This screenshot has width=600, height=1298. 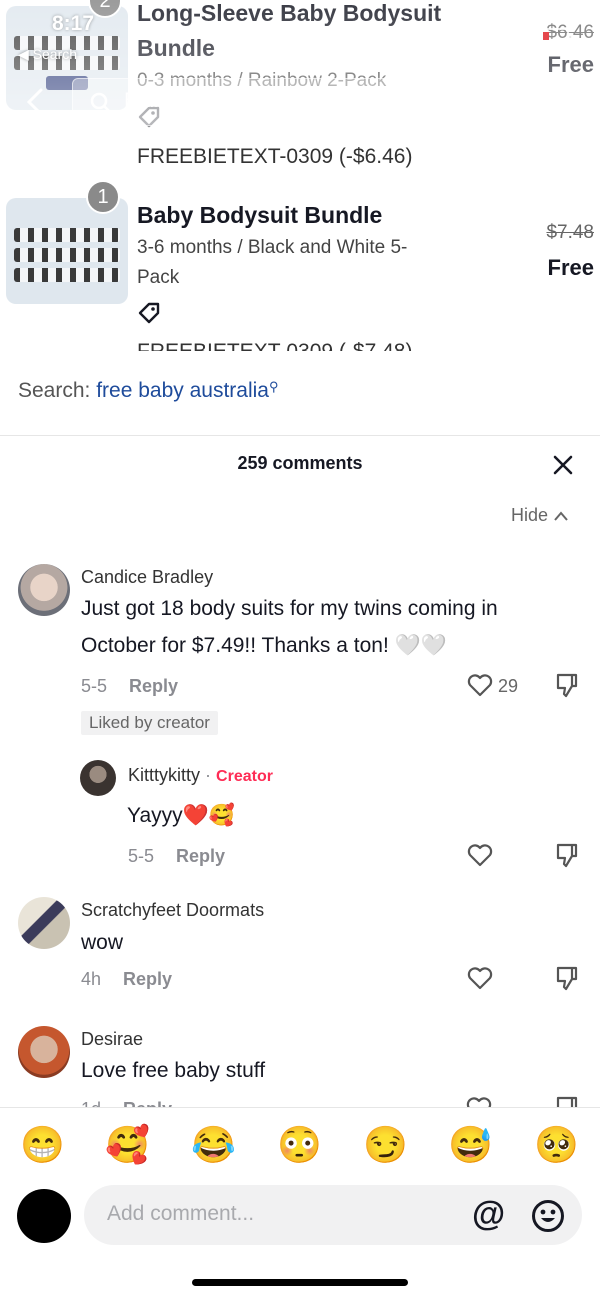 What do you see at coordinates (289, 13) in the screenshot?
I see `product-title: Long-Sleeve Baby Bodysuit` at bounding box center [289, 13].